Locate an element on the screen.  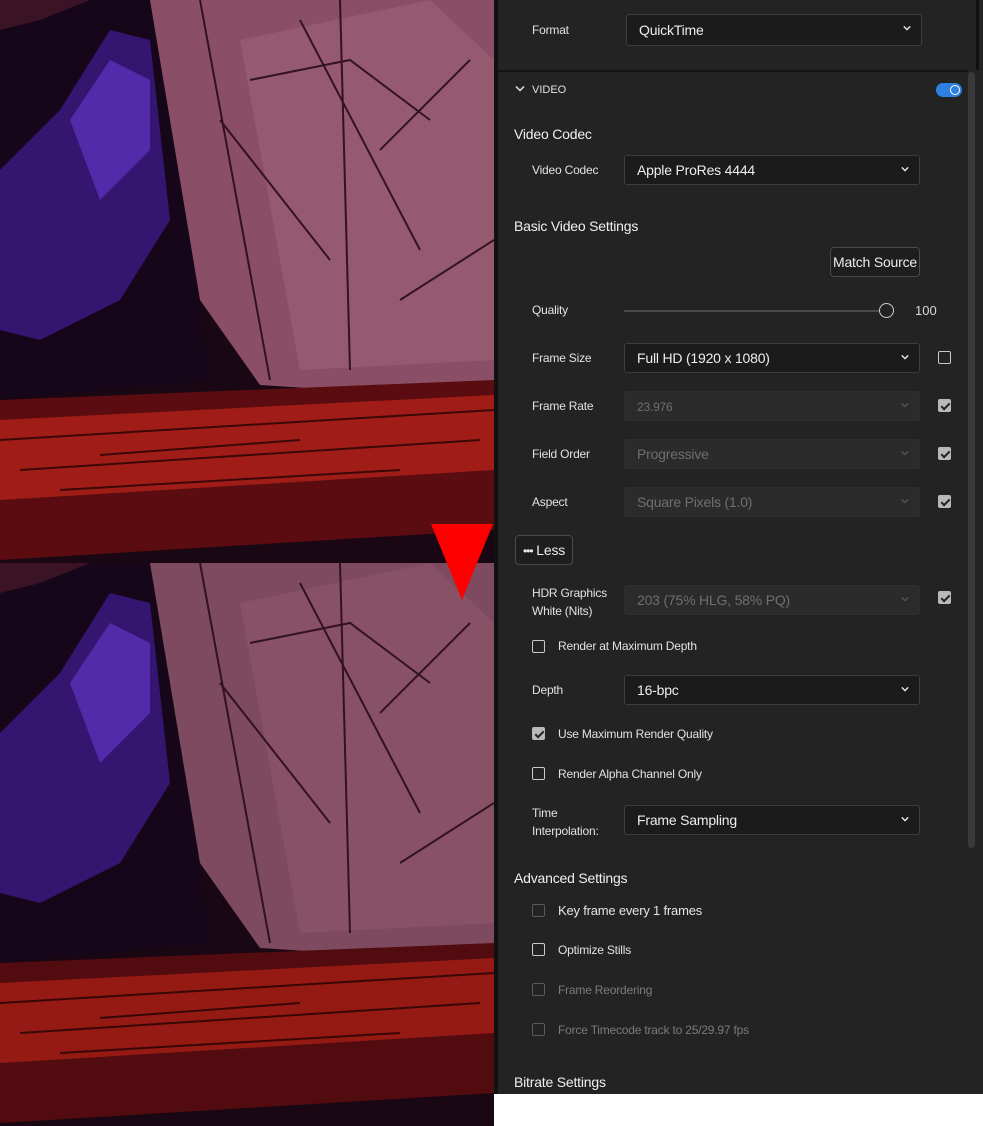
time-interp-label-line2: Interpolation: is located at coordinates (565, 831).